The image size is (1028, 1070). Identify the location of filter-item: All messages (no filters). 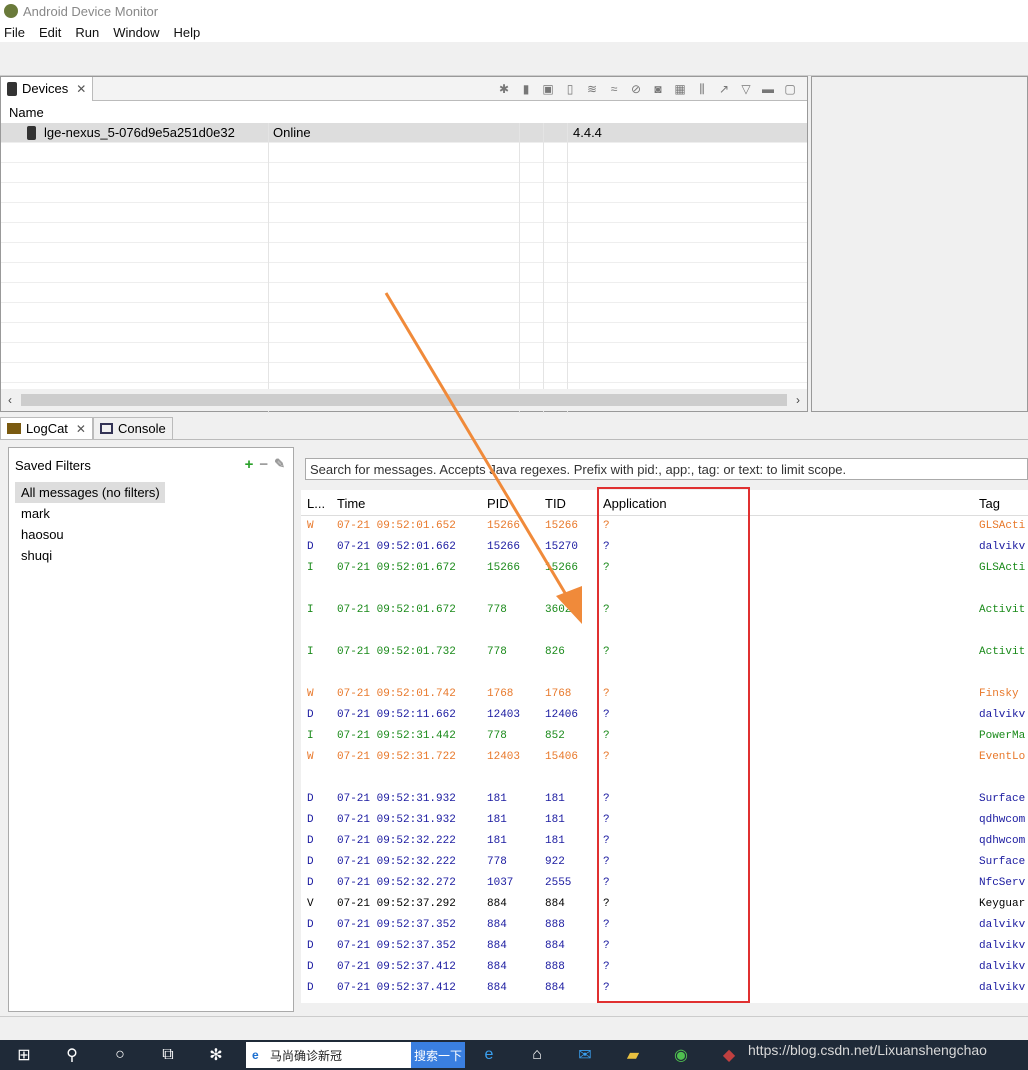
(90, 492).